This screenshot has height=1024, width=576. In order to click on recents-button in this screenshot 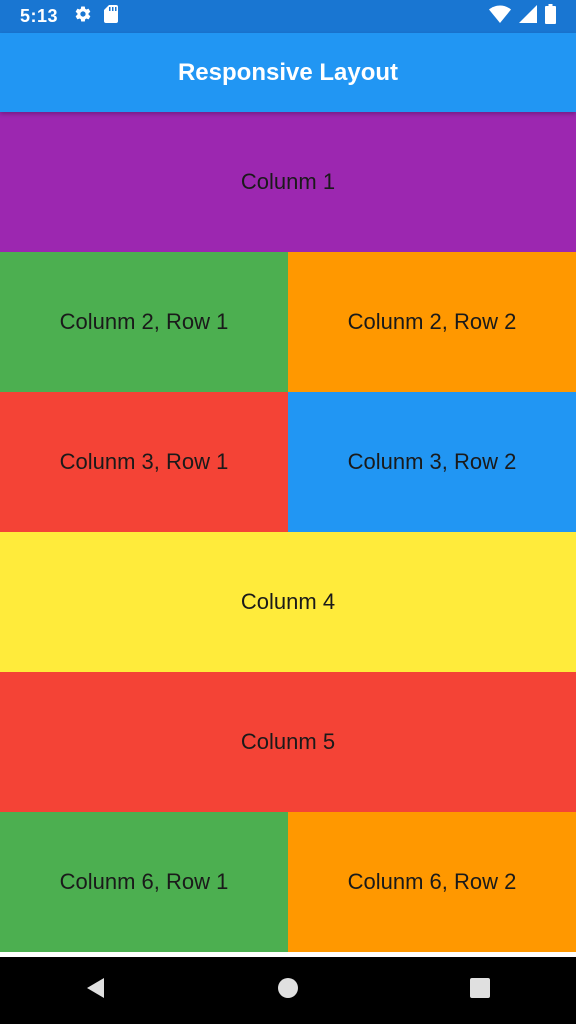, I will do `click(480, 991)`.